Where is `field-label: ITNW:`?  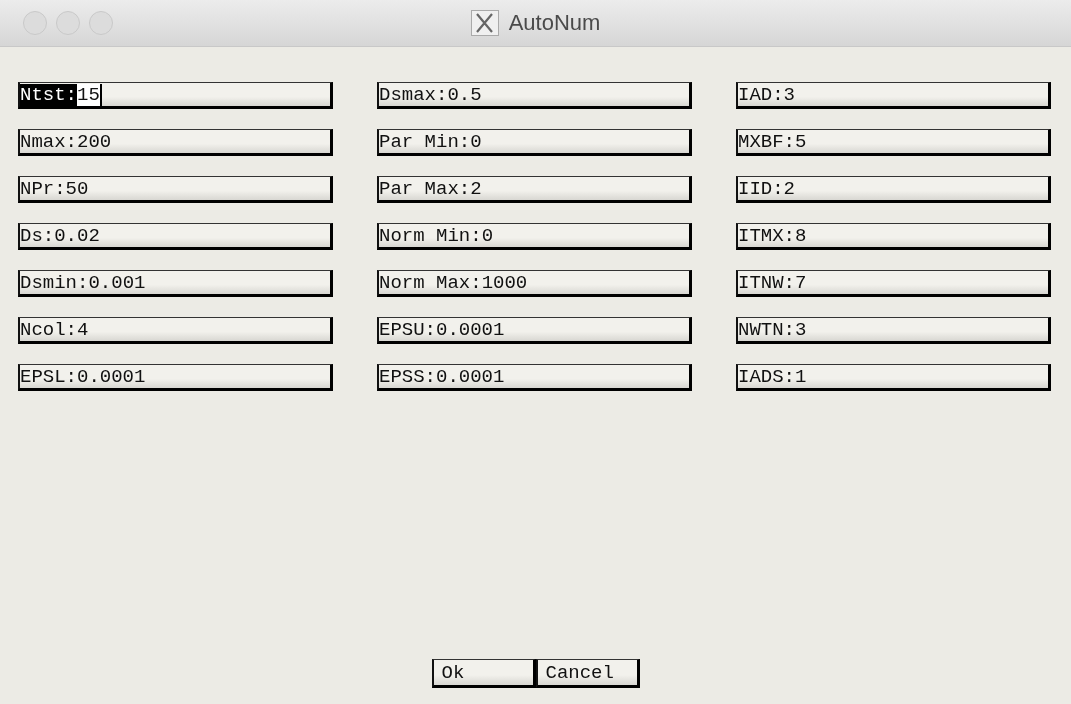
field-label: ITNW: is located at coordinates (766, 282).